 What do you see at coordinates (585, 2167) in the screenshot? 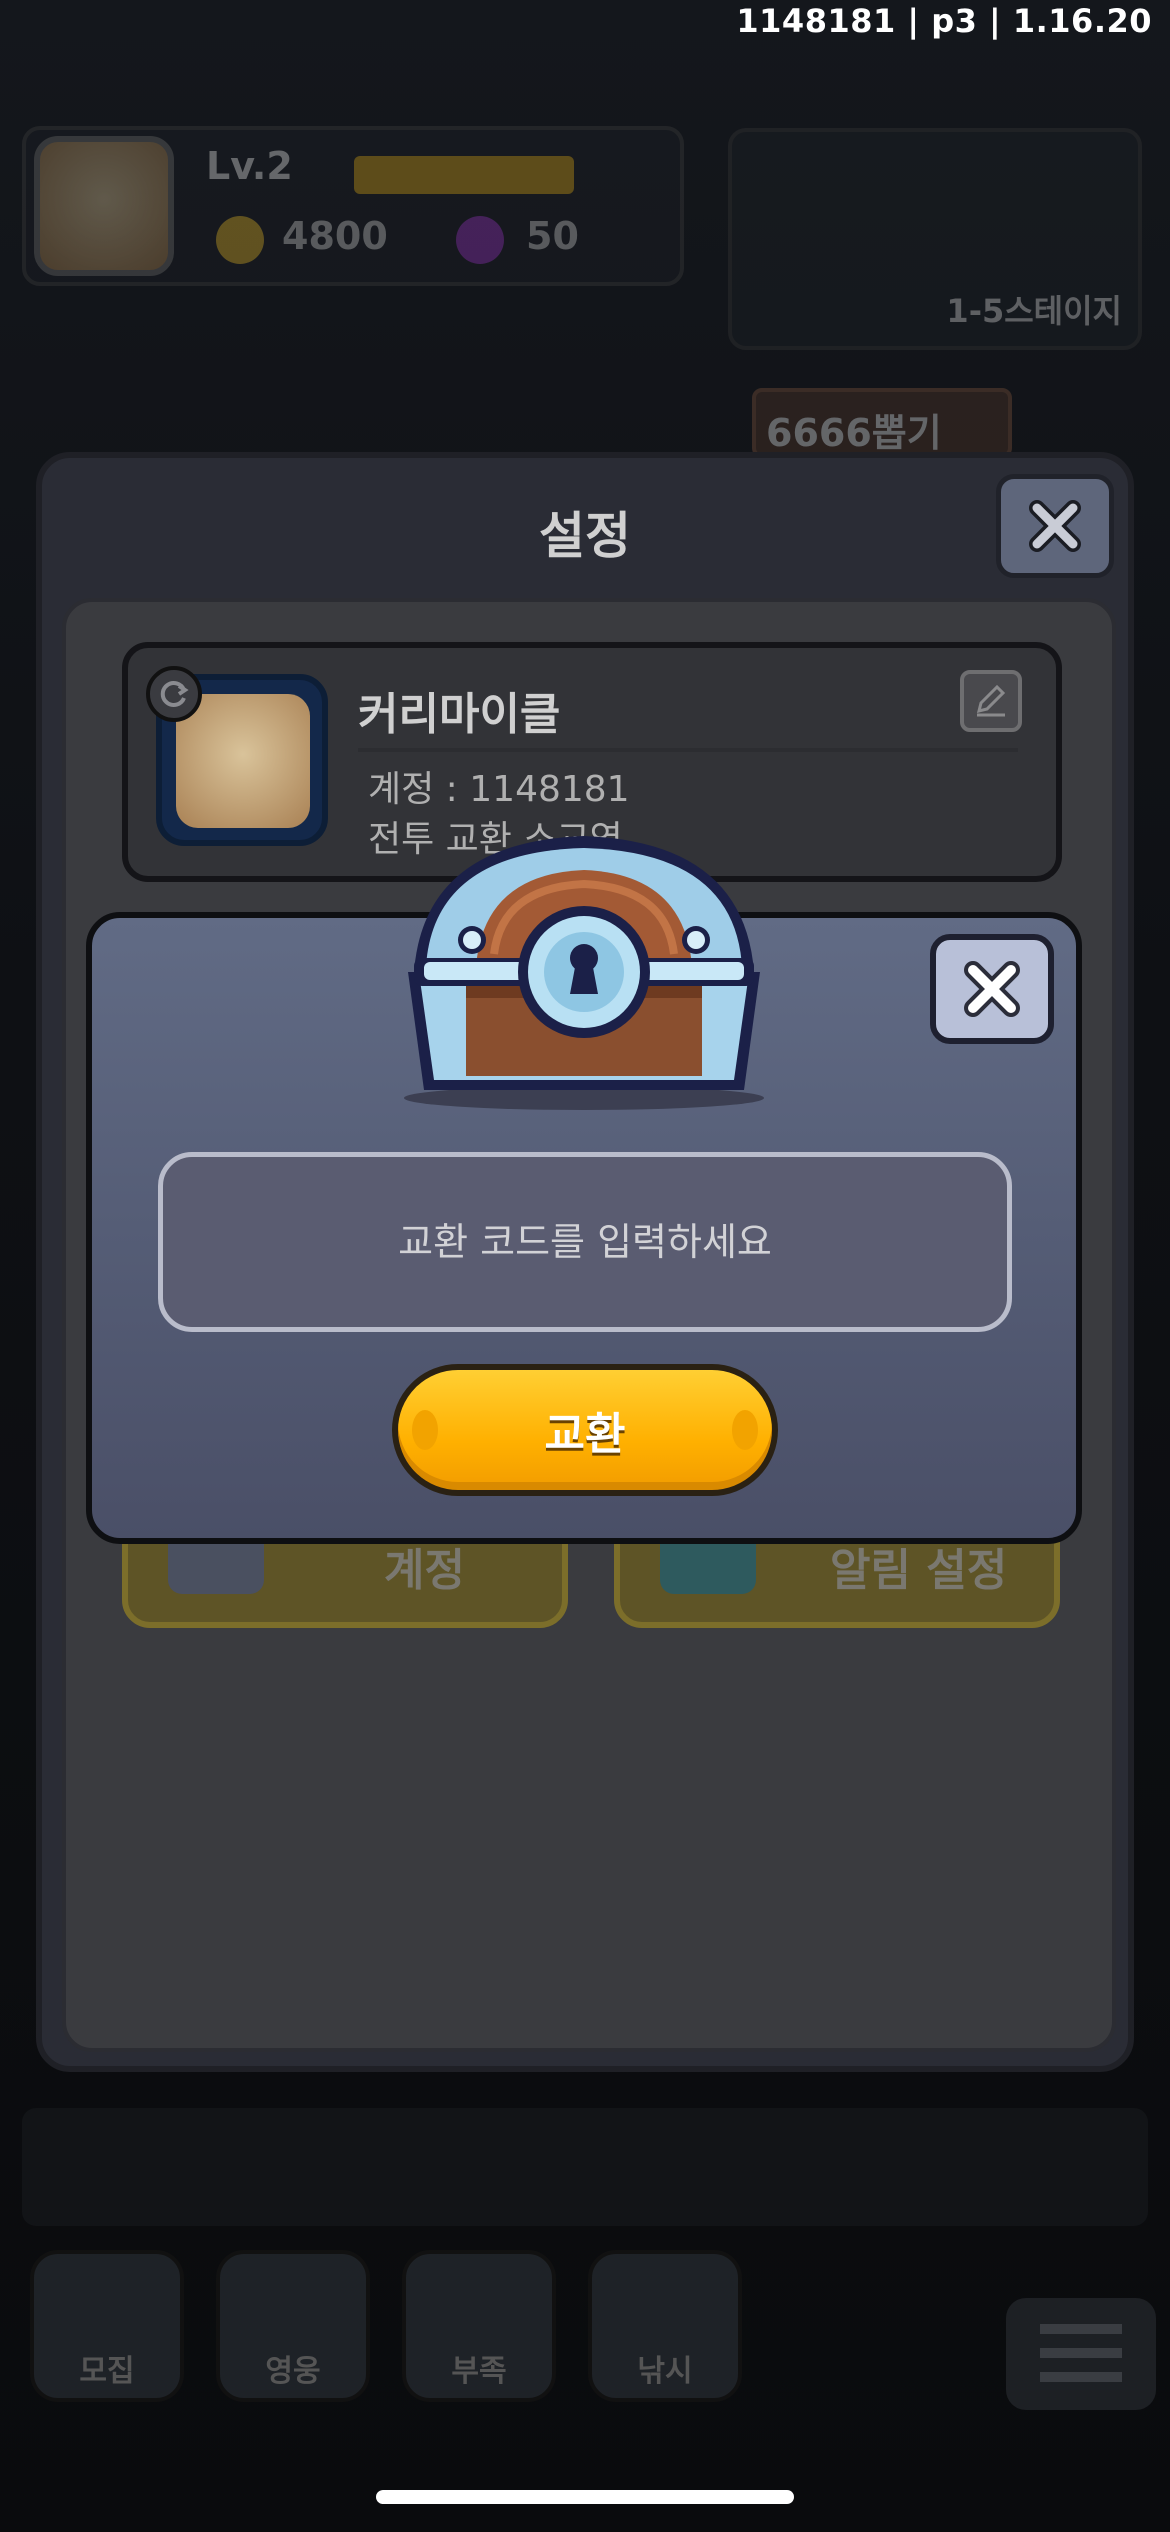
I see `bottom-bar` at bounding box center [585, 2167].